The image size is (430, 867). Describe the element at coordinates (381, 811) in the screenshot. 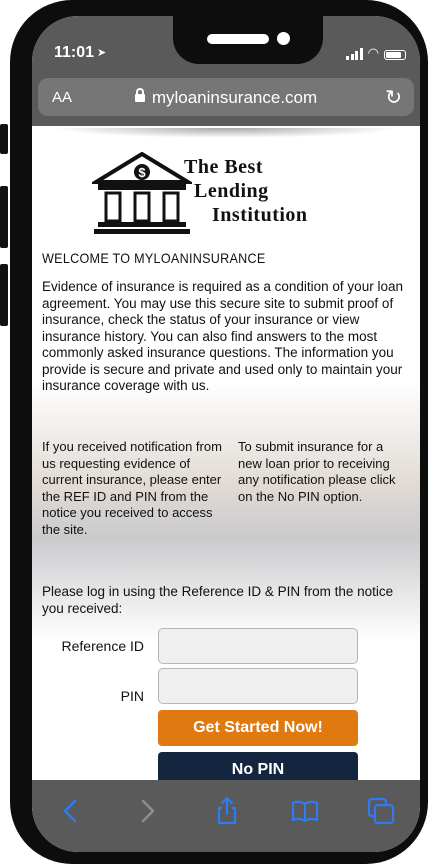

I see `tabs-icon` at that location.